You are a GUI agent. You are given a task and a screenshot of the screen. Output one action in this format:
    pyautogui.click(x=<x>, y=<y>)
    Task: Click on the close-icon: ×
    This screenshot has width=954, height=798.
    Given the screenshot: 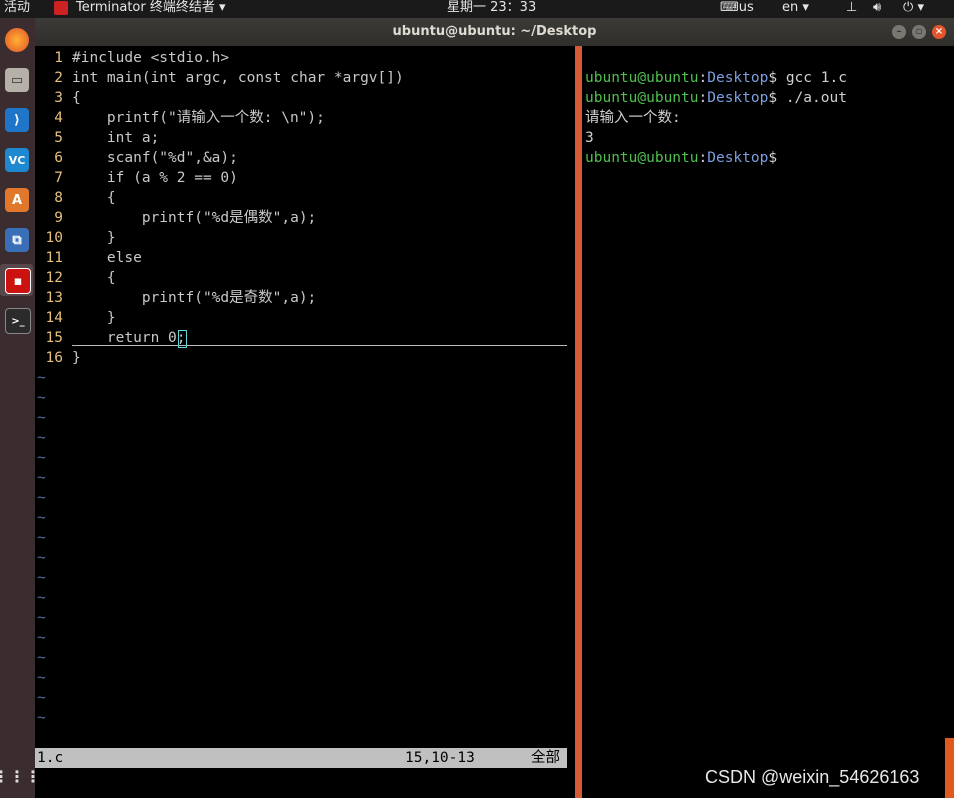 What is the action you would take?
    pyautogui.click(x=939, y=32)
    